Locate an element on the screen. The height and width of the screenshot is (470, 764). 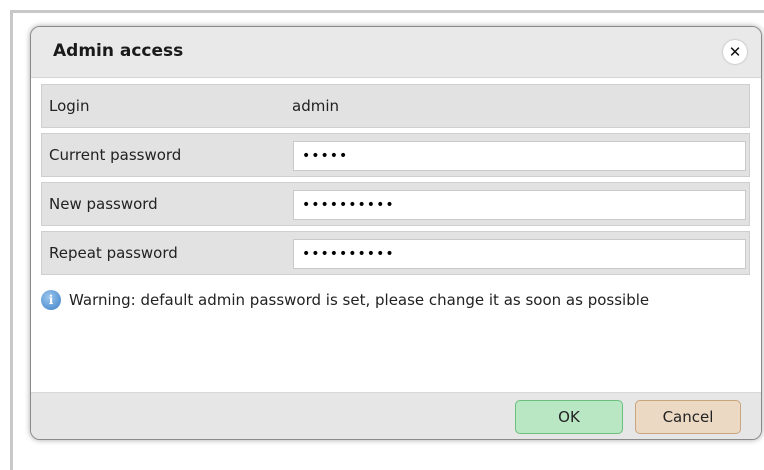
dialog-titlebar: Admin access ✕ is located at coordinates (396, 52).